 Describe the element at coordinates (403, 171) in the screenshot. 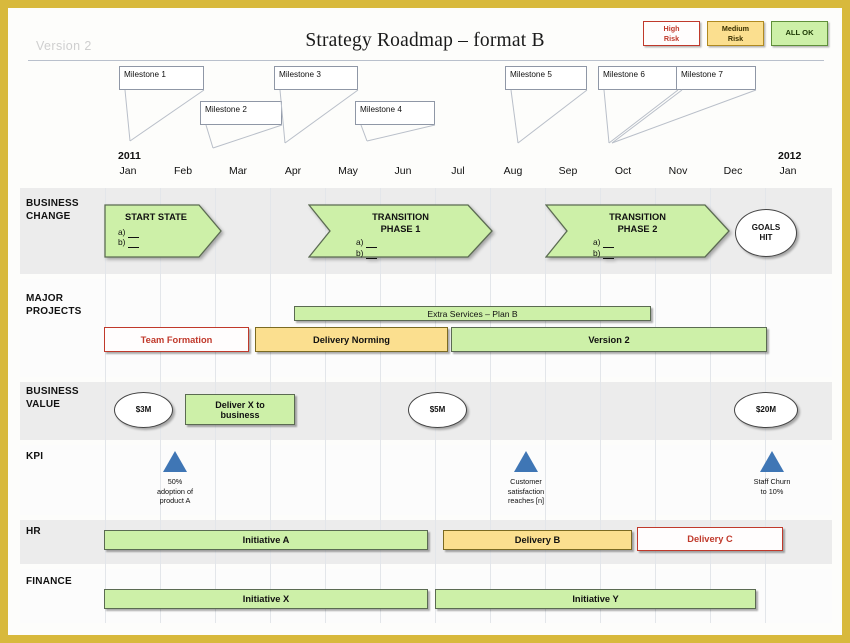

I see `axis-month-jun: Jun` at that location.